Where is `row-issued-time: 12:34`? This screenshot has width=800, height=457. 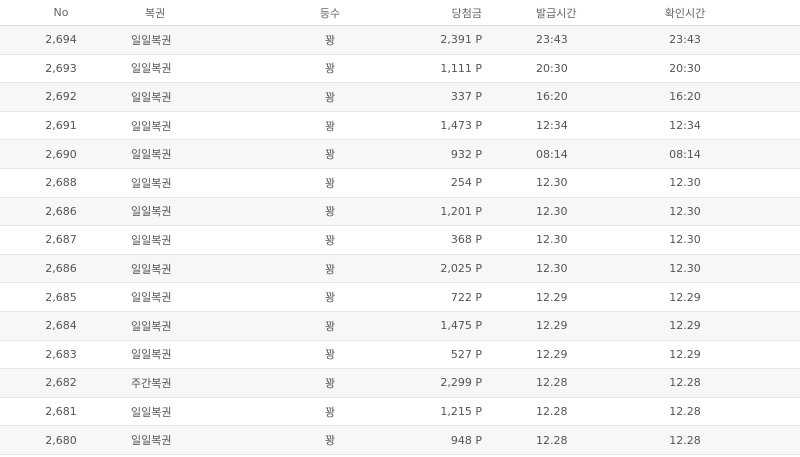
row-issued-time: 12:34 is located at coordinates (552, 126).